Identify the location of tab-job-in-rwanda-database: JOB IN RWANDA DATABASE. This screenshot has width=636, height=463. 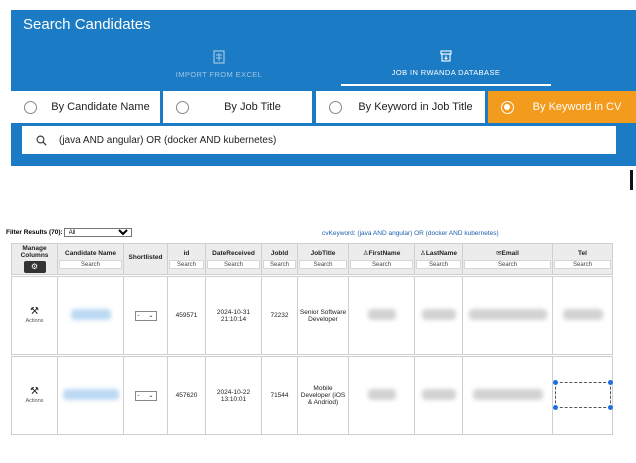
(446, 63).